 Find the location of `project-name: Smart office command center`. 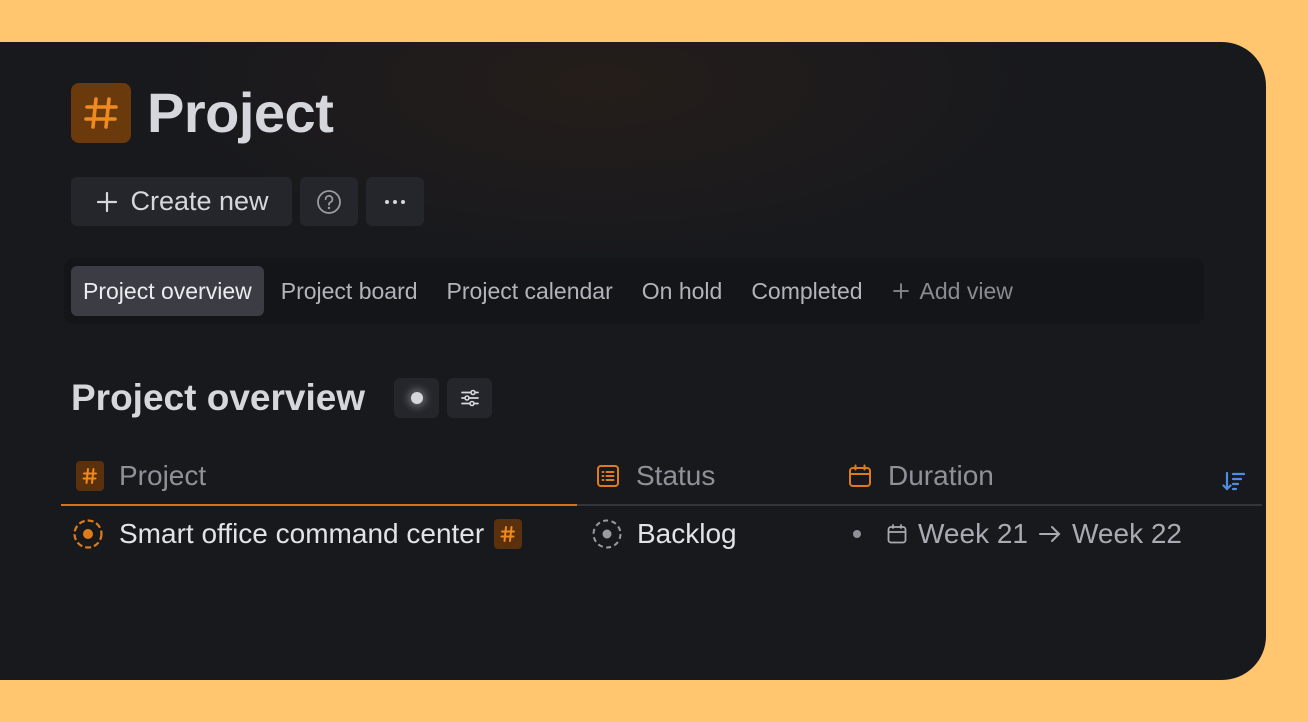

project-name: Smart office command center is located at coordinates (302, 533).